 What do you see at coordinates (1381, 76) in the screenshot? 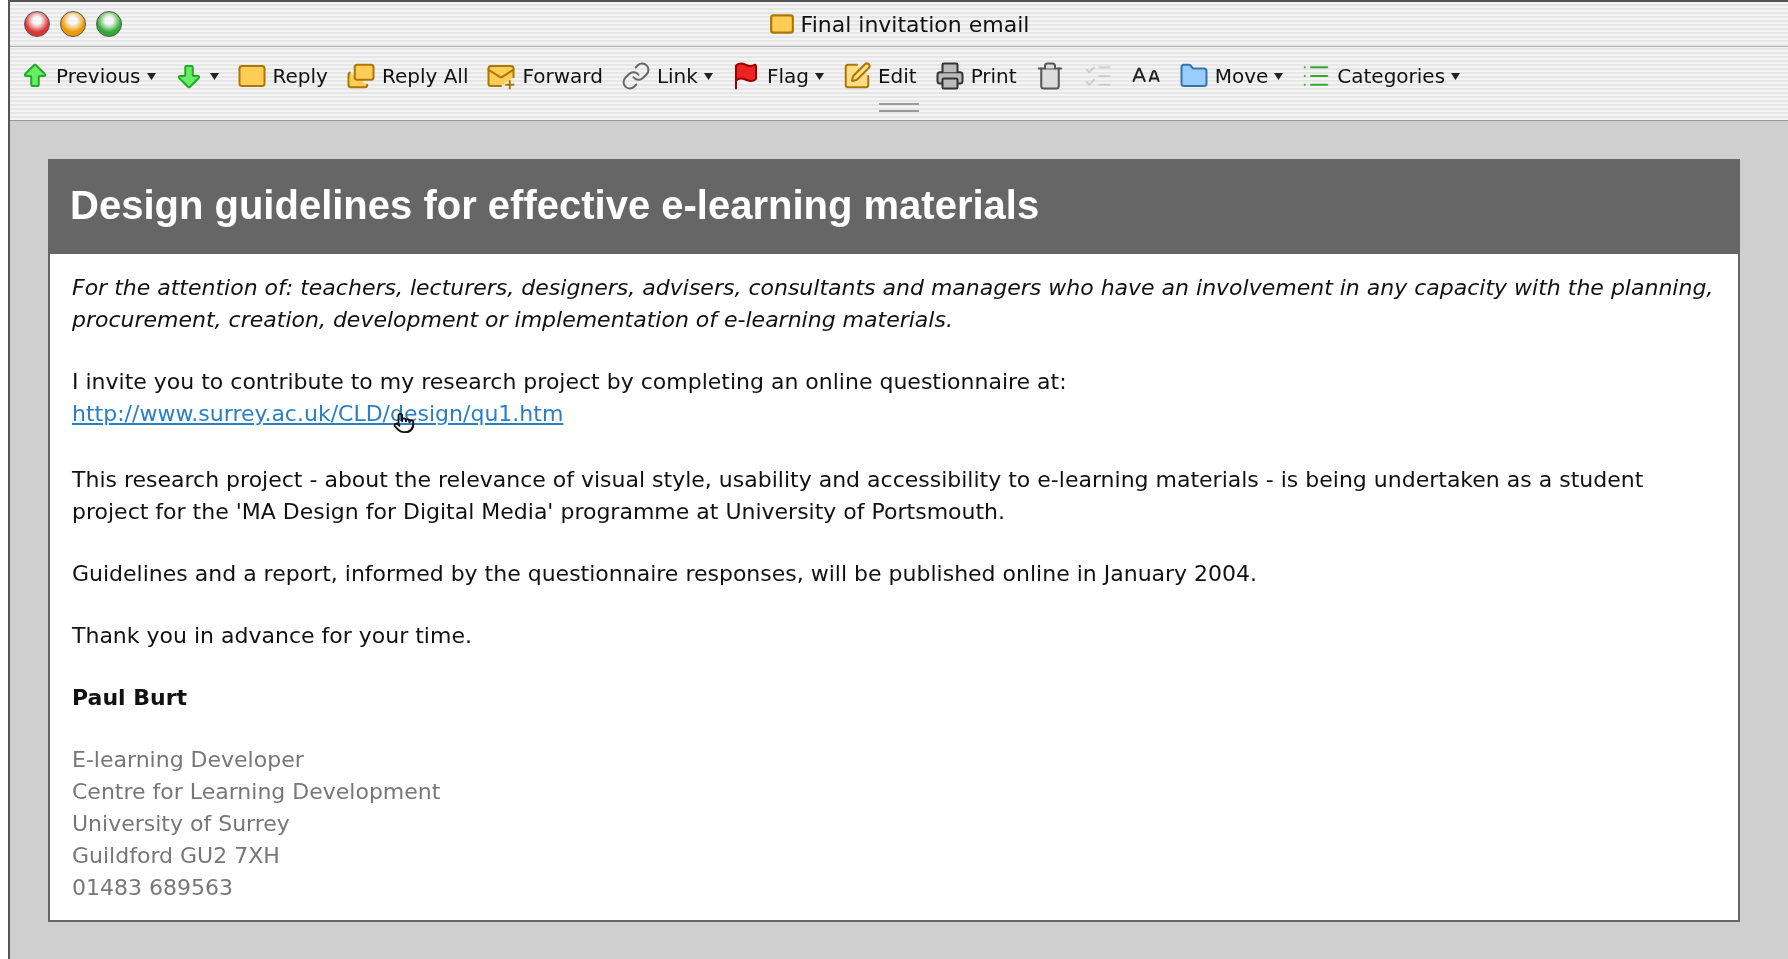
I see `toolbar-button: Categories` at bounding box center [1381, 76].